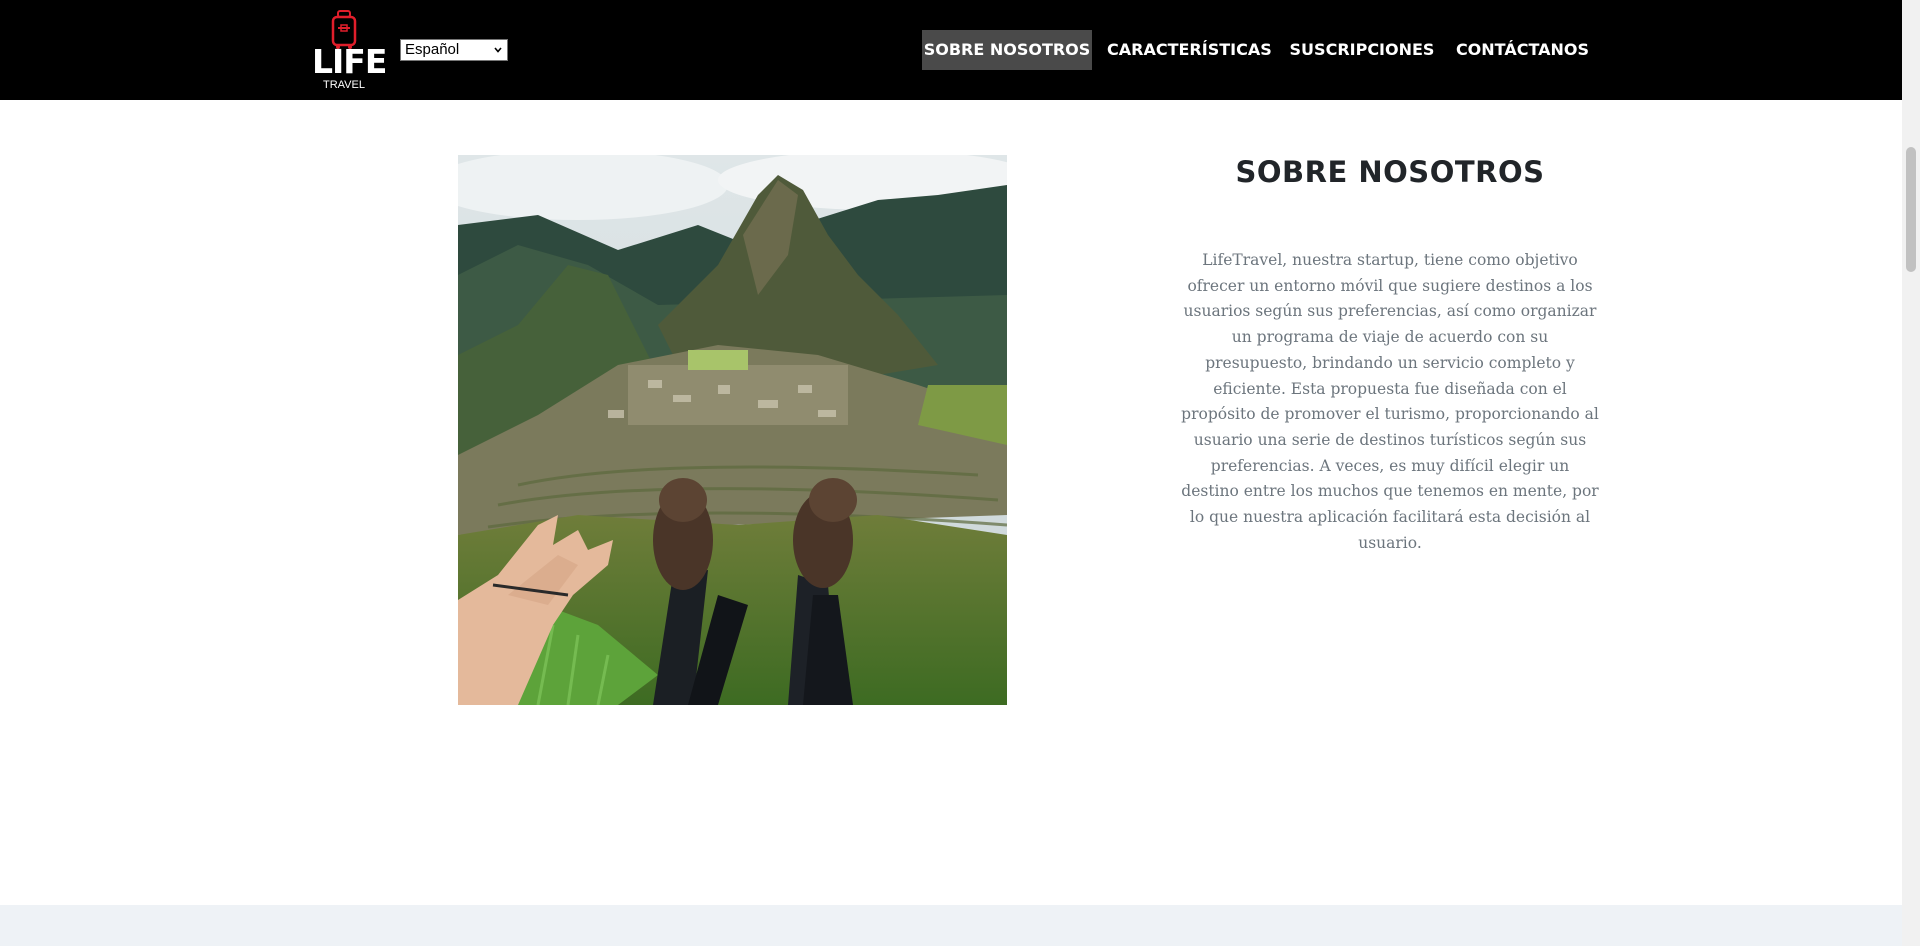 The image size is (1920, 946). What do you see at coordinates (344, 85) in the screenshot?
I see `brand-subtitle: TRAVEL` at bounding box center [344, 85].